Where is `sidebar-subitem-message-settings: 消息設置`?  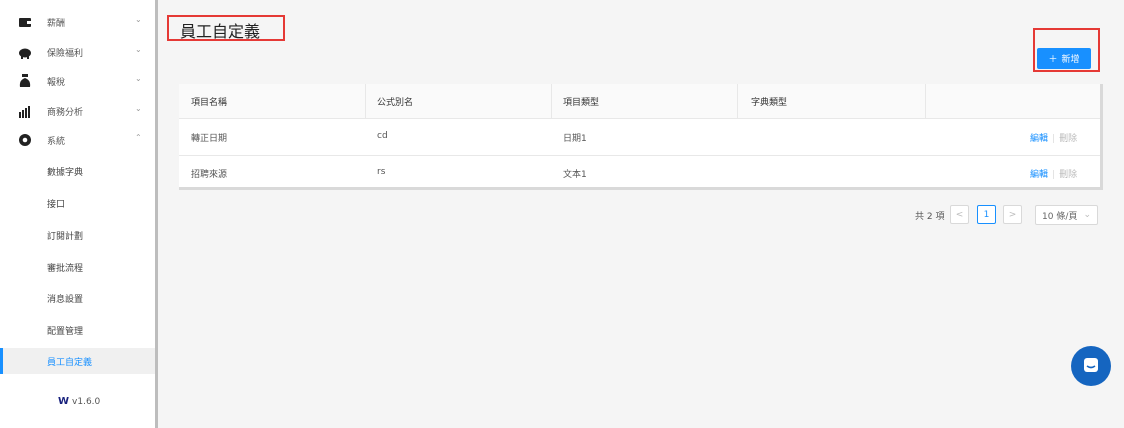 sidebar-subitem-message-settings: 消息設置 is located at coordinates (77, 298).